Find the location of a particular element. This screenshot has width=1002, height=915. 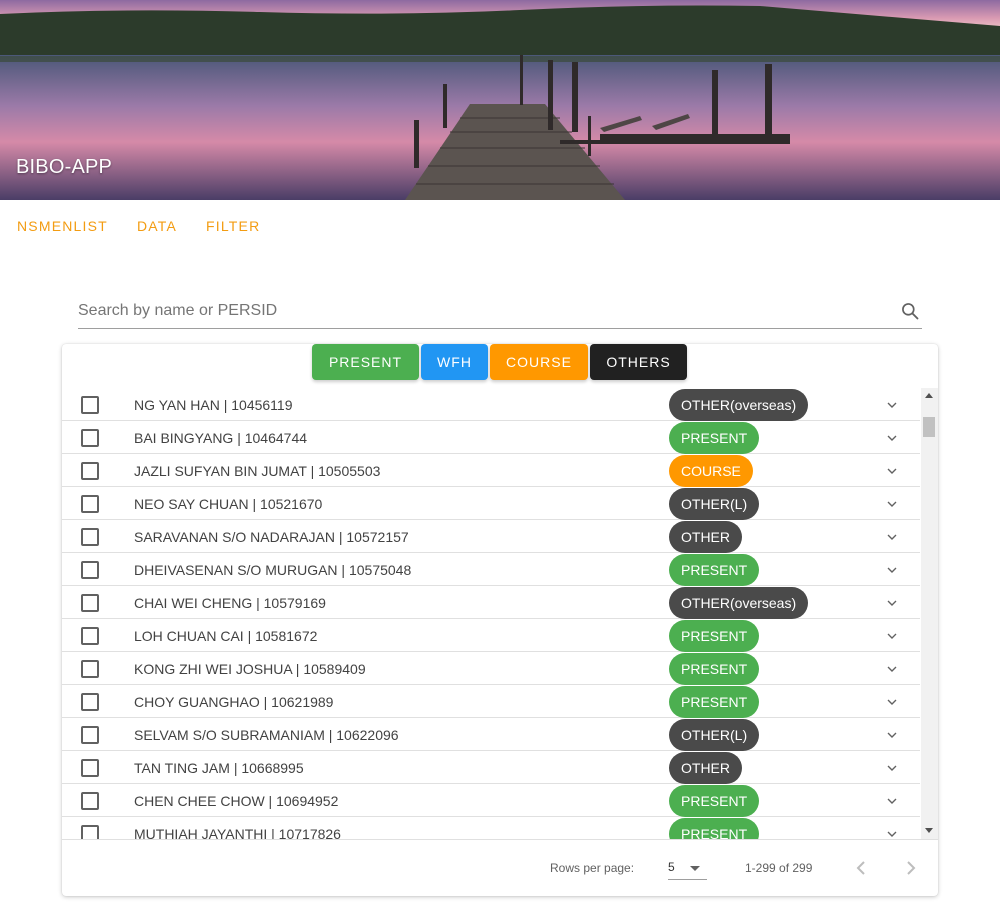

table-row: NEO SAY CHUAN | 10521670 OTHER(L) is located at coordinates (491, 503).